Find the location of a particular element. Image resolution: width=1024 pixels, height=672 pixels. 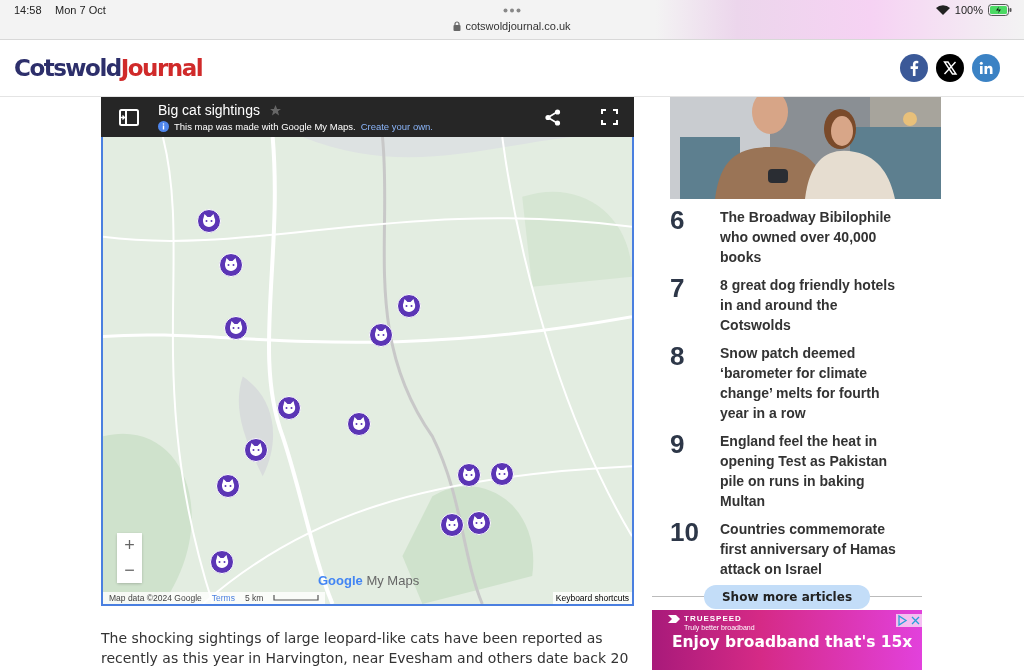

map-notice: This map was made with Google My Maps. is located at coordinates (265, 126).